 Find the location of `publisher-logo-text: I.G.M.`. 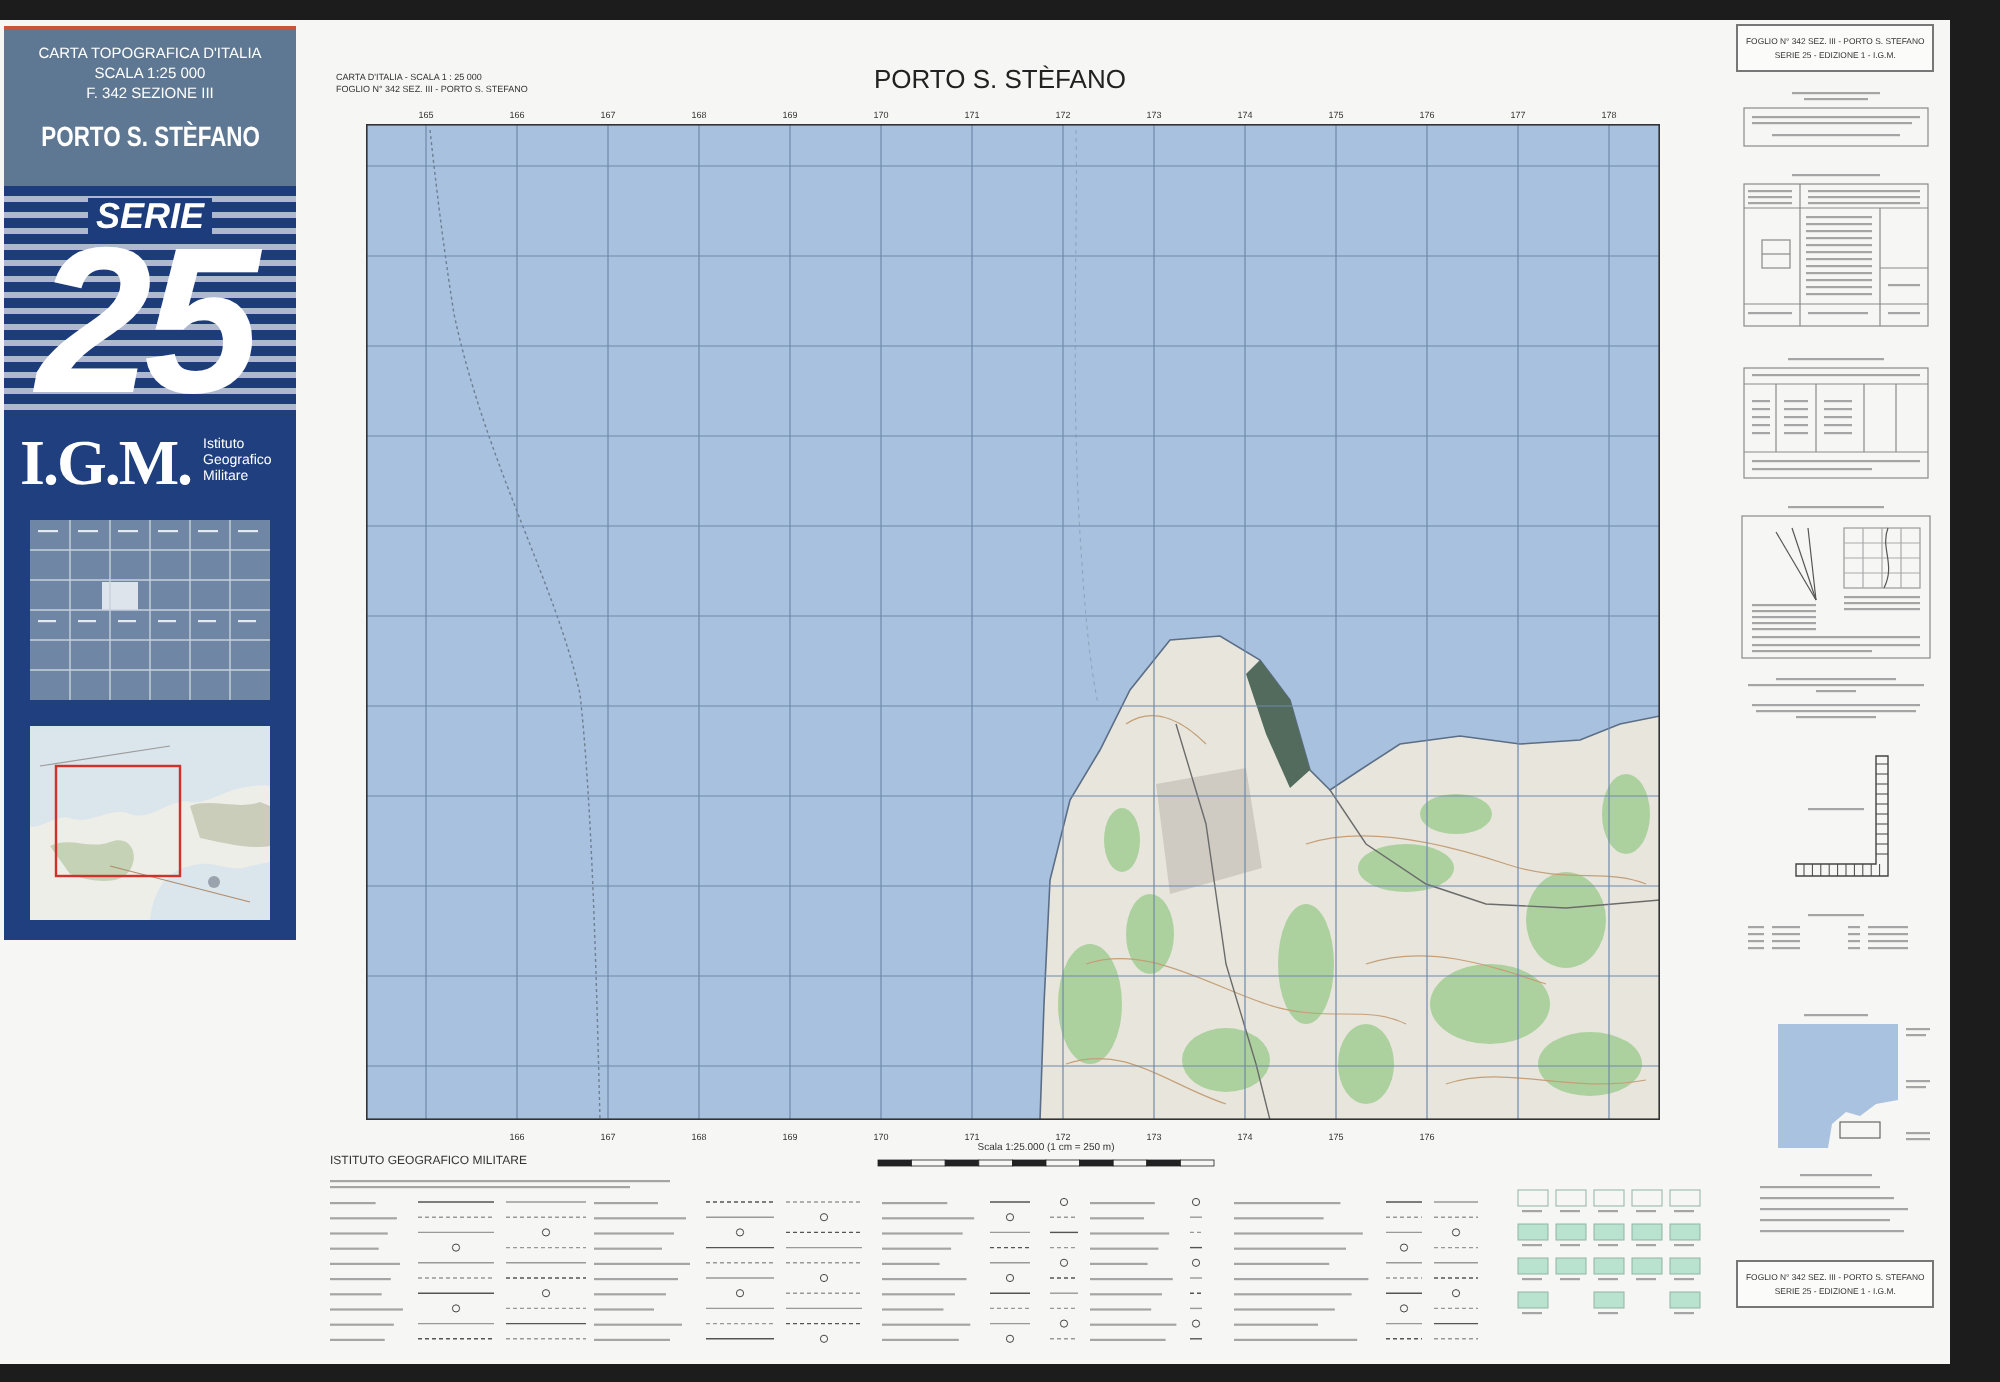

publisher-logo-text: I.G.M. is located at coordinates (106, 462).